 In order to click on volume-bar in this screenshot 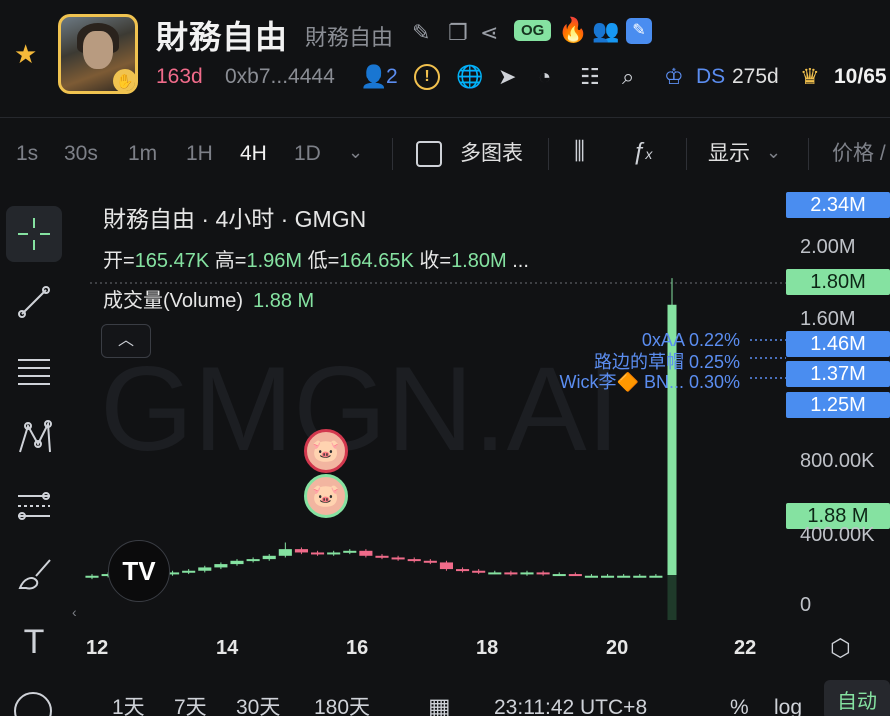, I will do `click(672, 597)`.